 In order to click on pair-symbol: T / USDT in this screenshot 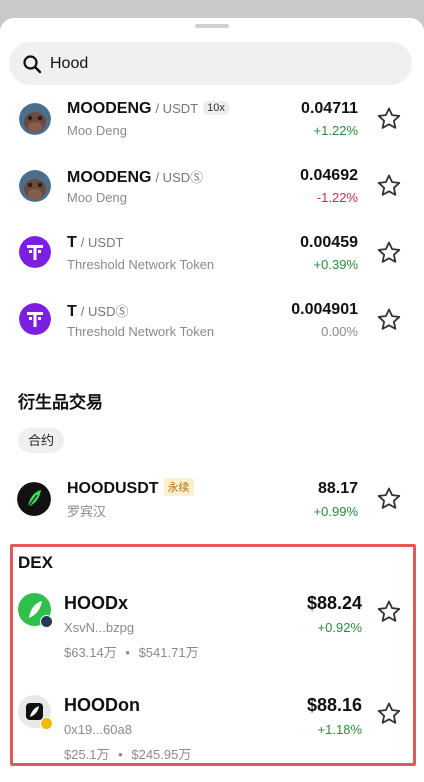, I will do `click(95, 242)`.